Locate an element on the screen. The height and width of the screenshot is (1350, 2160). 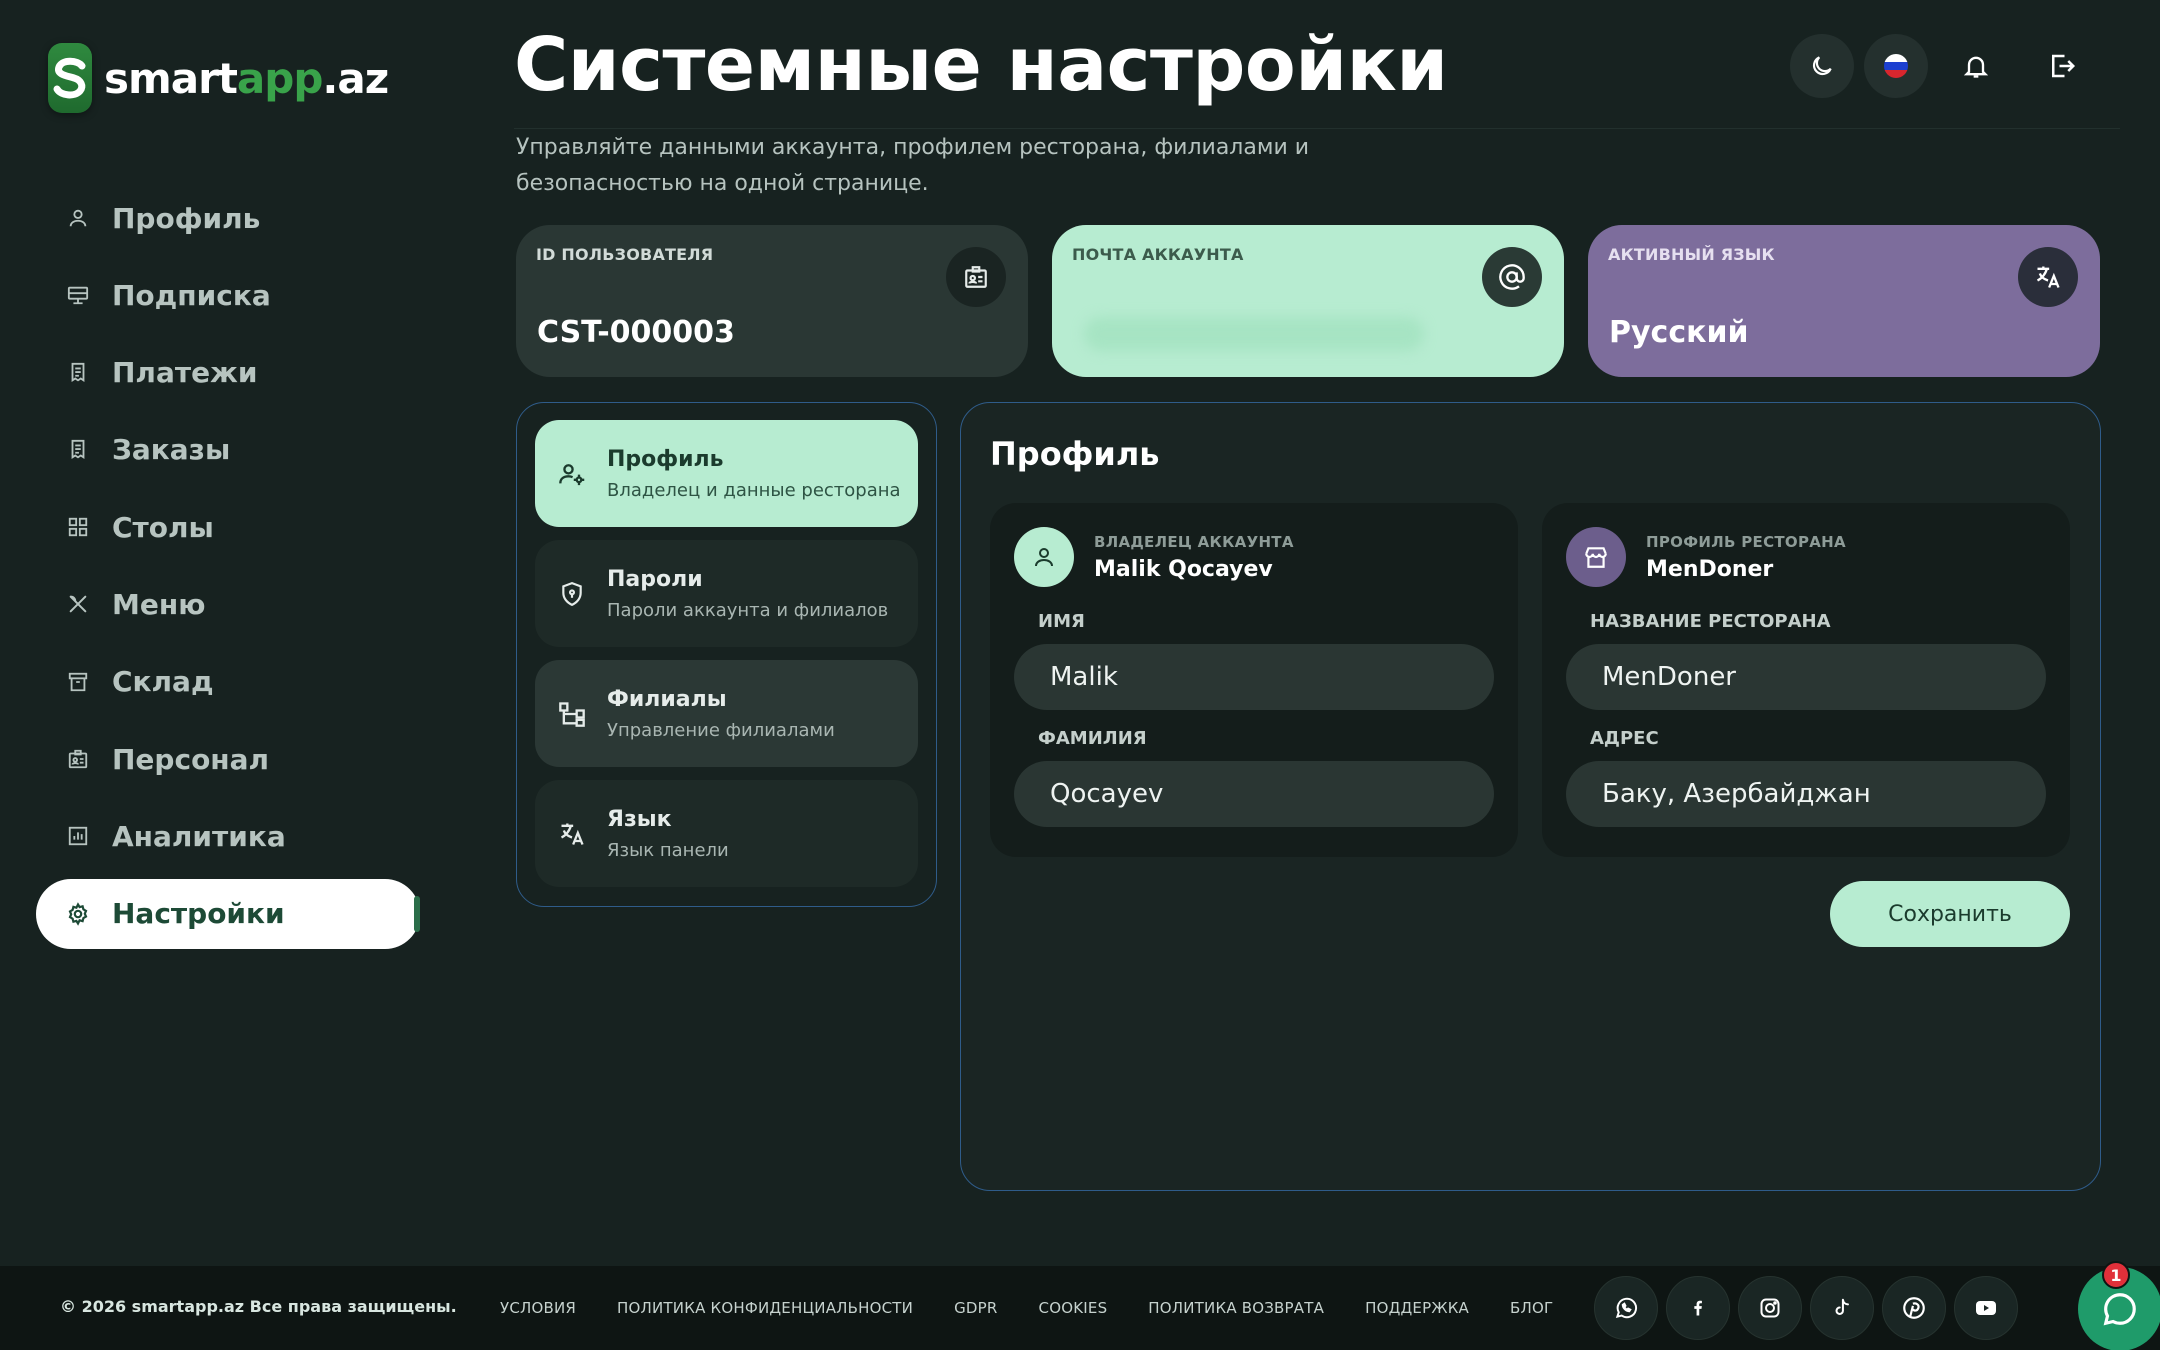
sidebar-item-label: Столы is located at coordinates (163, 527).